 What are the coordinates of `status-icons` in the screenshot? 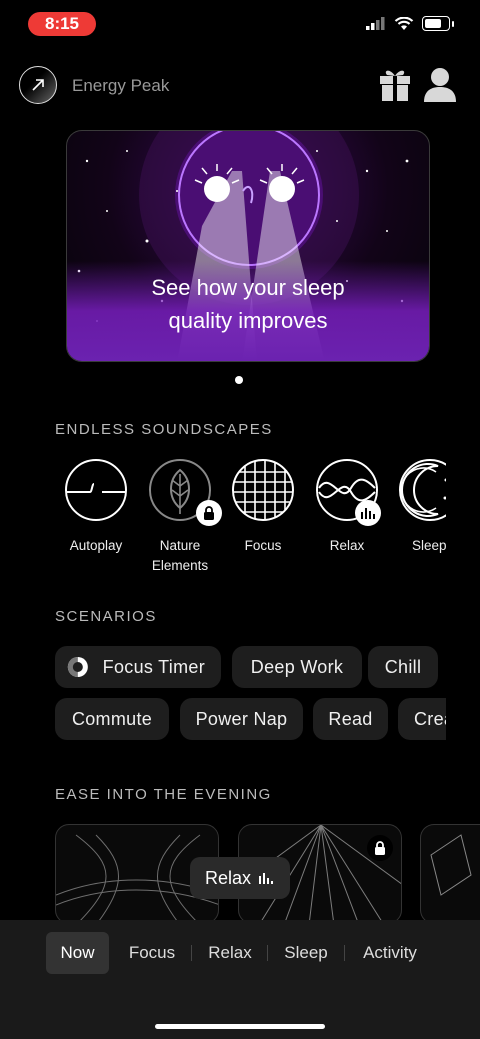 It's located at (410, 23).